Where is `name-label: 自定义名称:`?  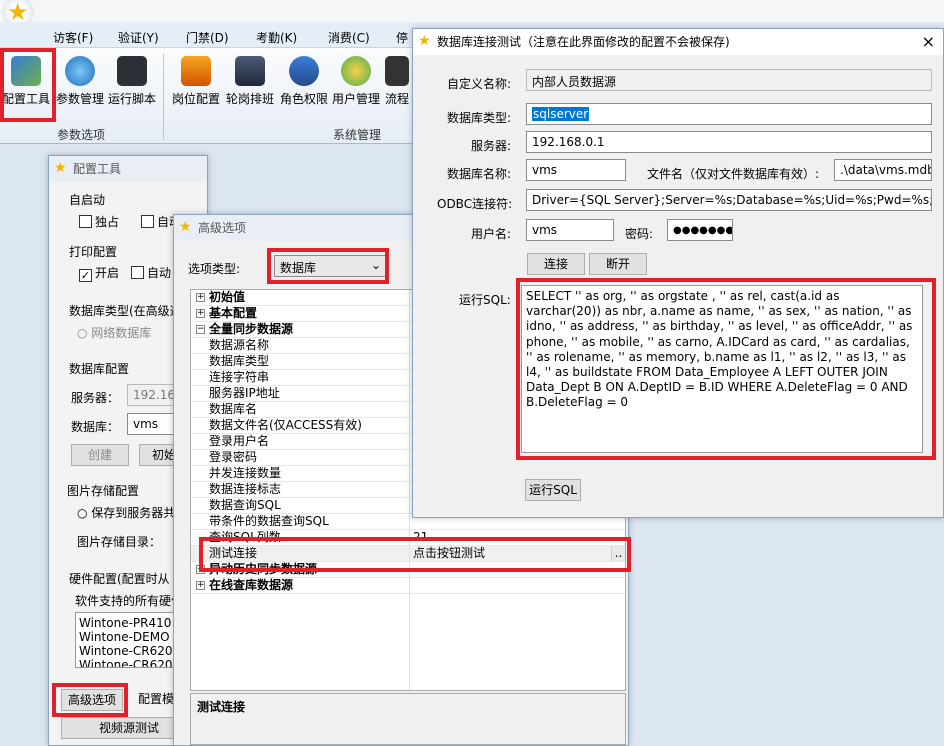
name-label: 自定义名称: is located at coordinates (479, 84).